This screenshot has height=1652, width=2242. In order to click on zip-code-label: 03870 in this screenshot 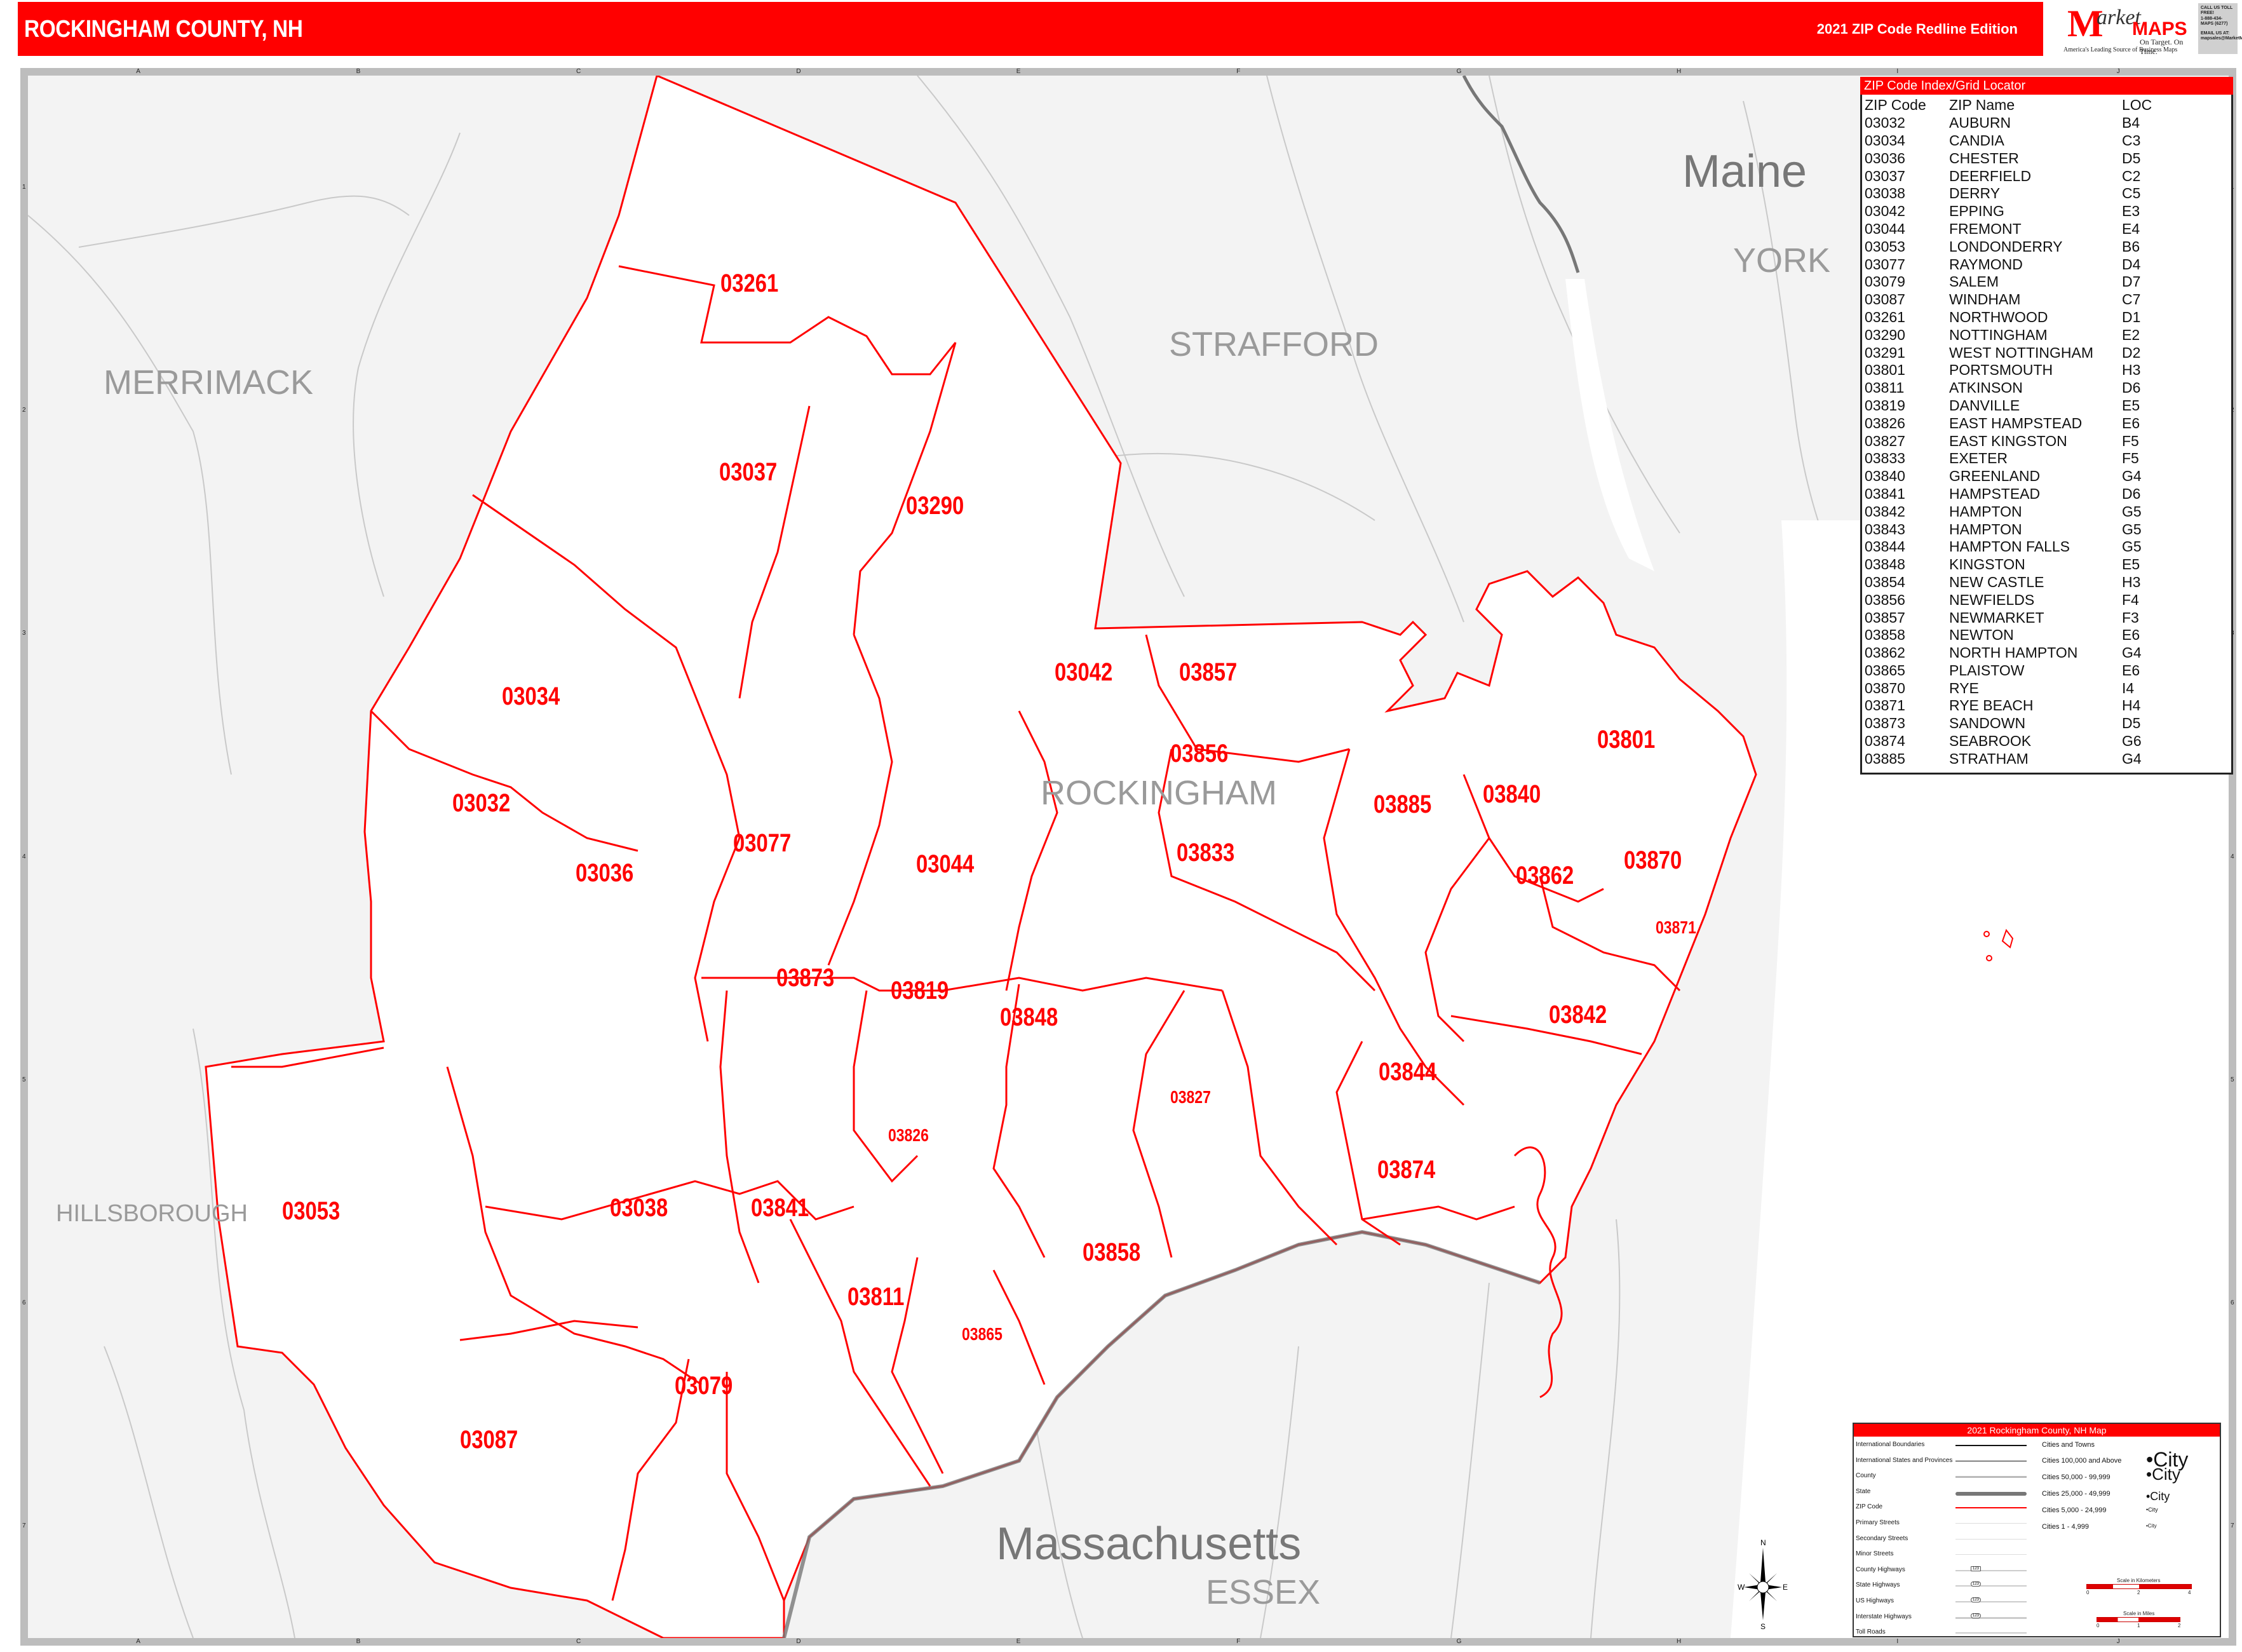, I will do `click(1653, 861)`.